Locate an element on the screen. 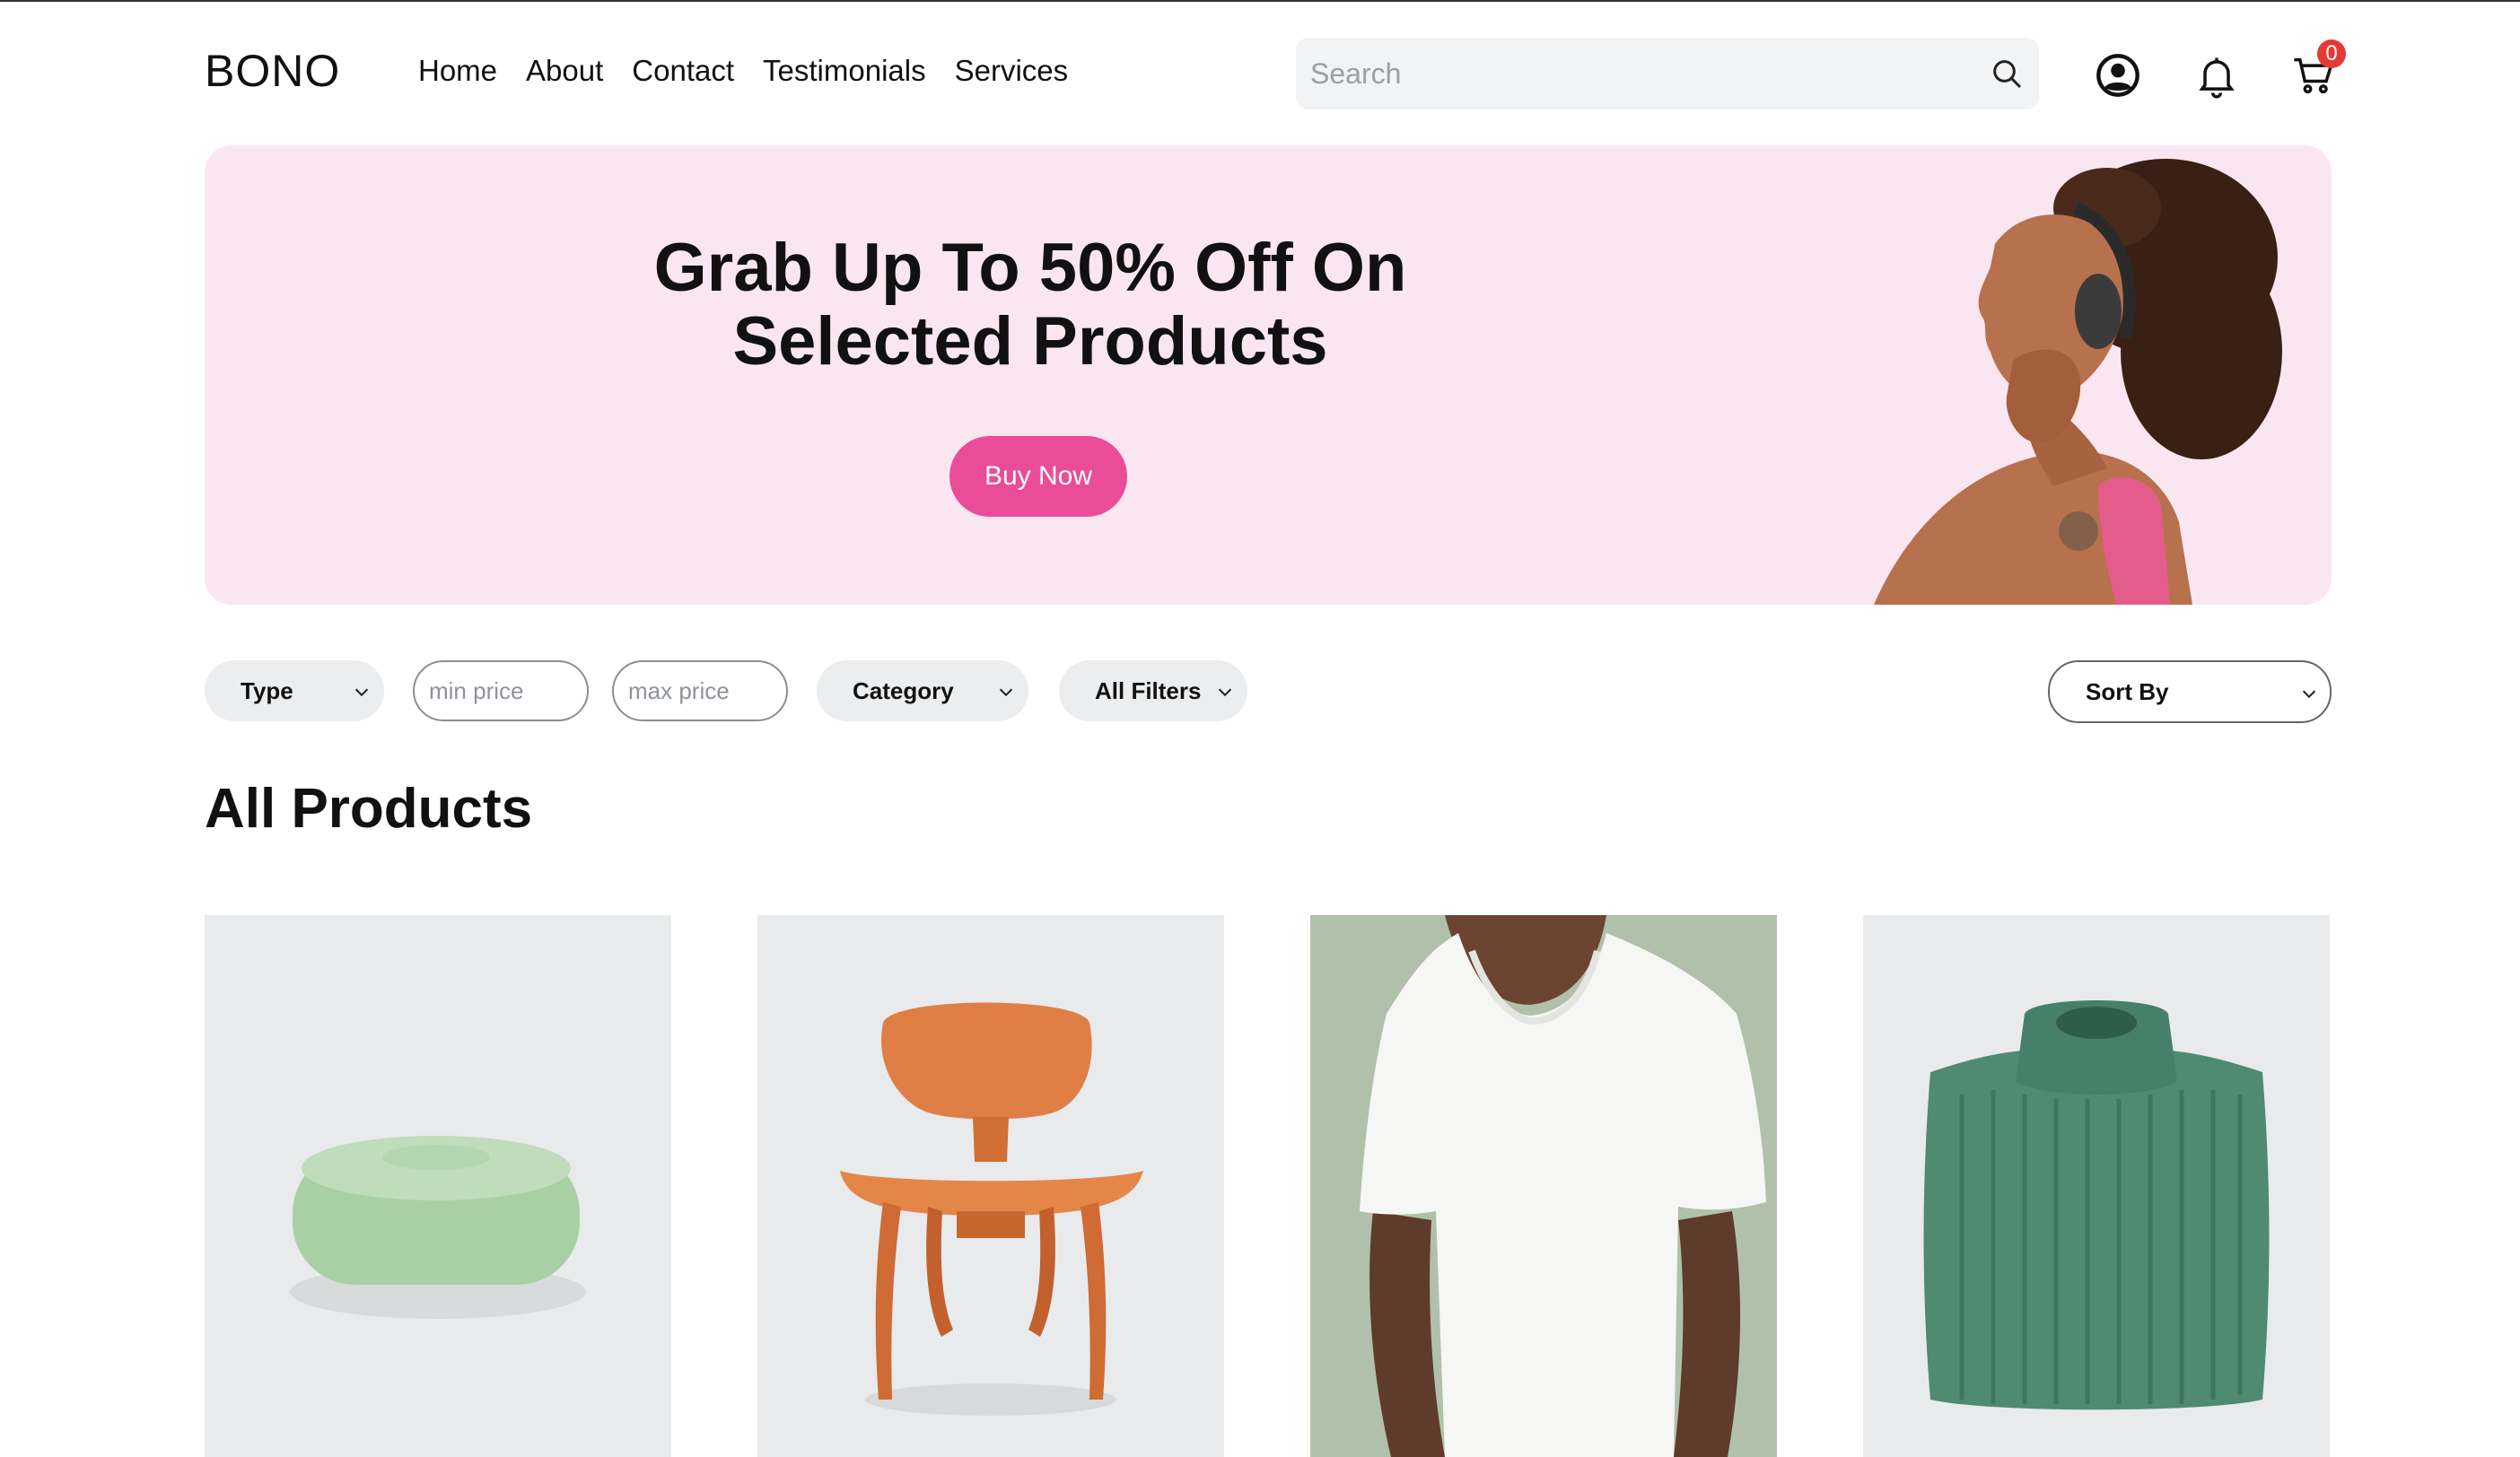  green-knit-sweater-image is located at coordinates (2096, 1186).